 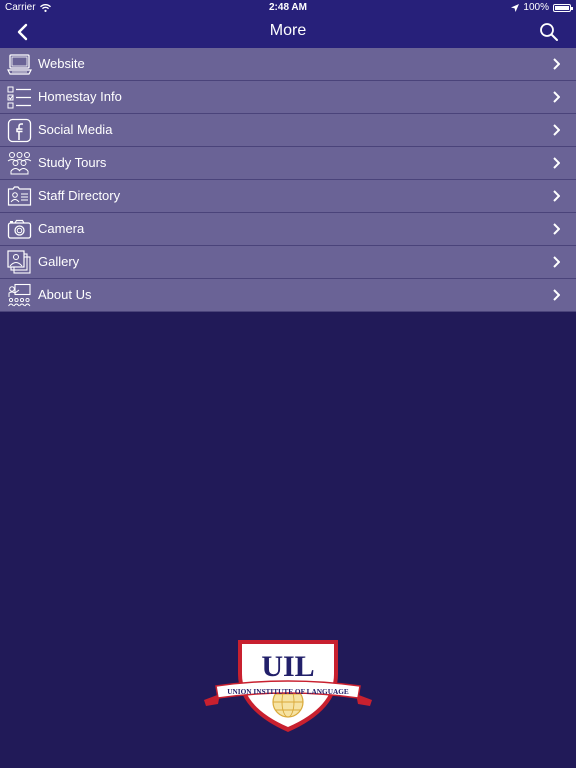 I want to click on nav-bar: More, so click(x=288, y=32).